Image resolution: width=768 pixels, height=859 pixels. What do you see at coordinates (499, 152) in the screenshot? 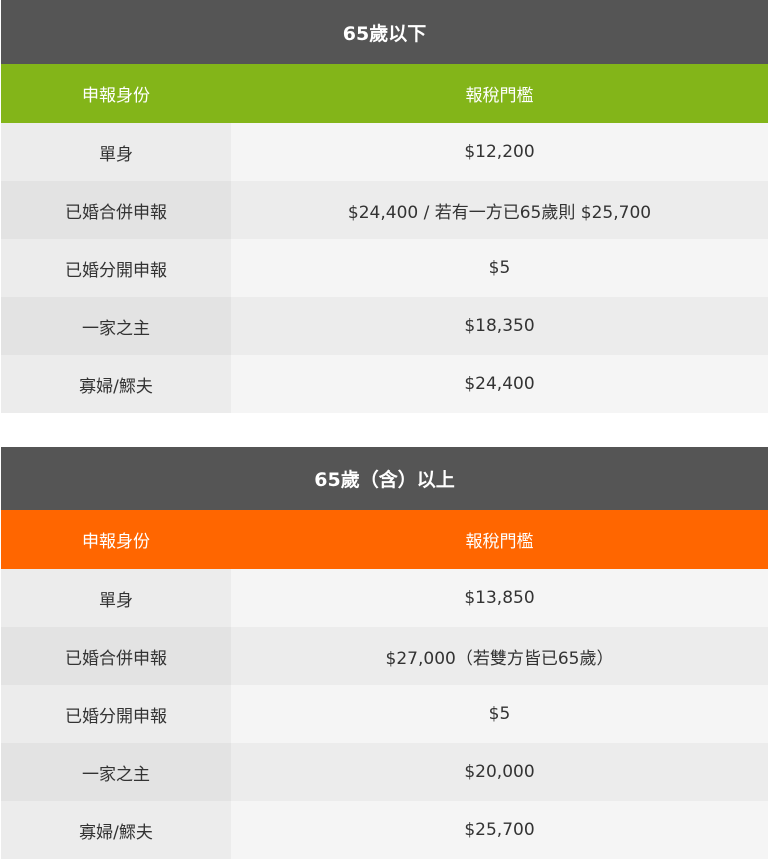
I see `threshold-cell: $12,200` at bounding box center [499, 152].